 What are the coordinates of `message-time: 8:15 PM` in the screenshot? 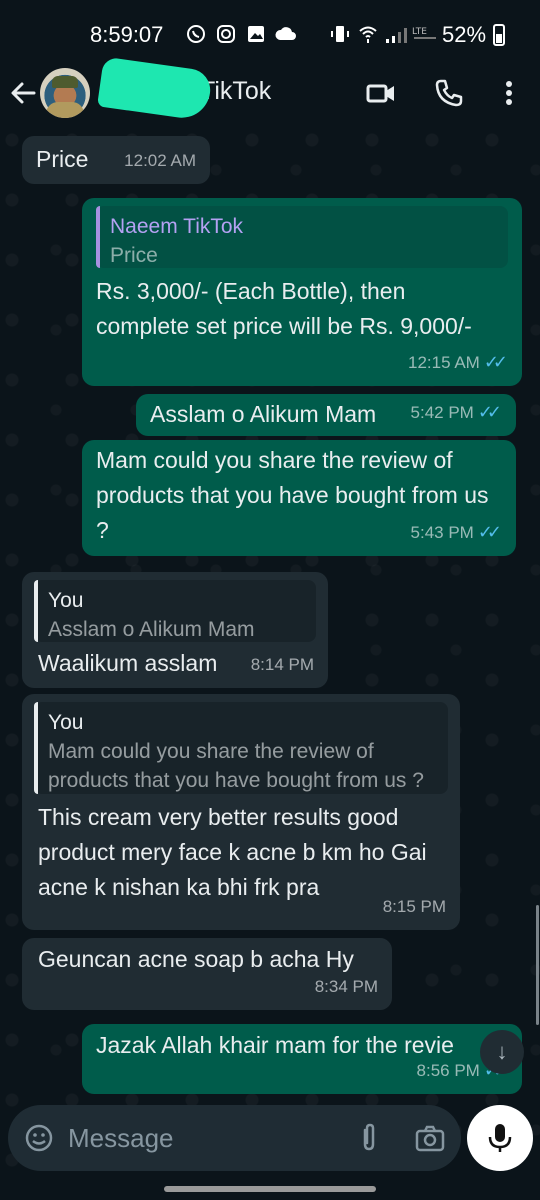 It's located at (414, 906).